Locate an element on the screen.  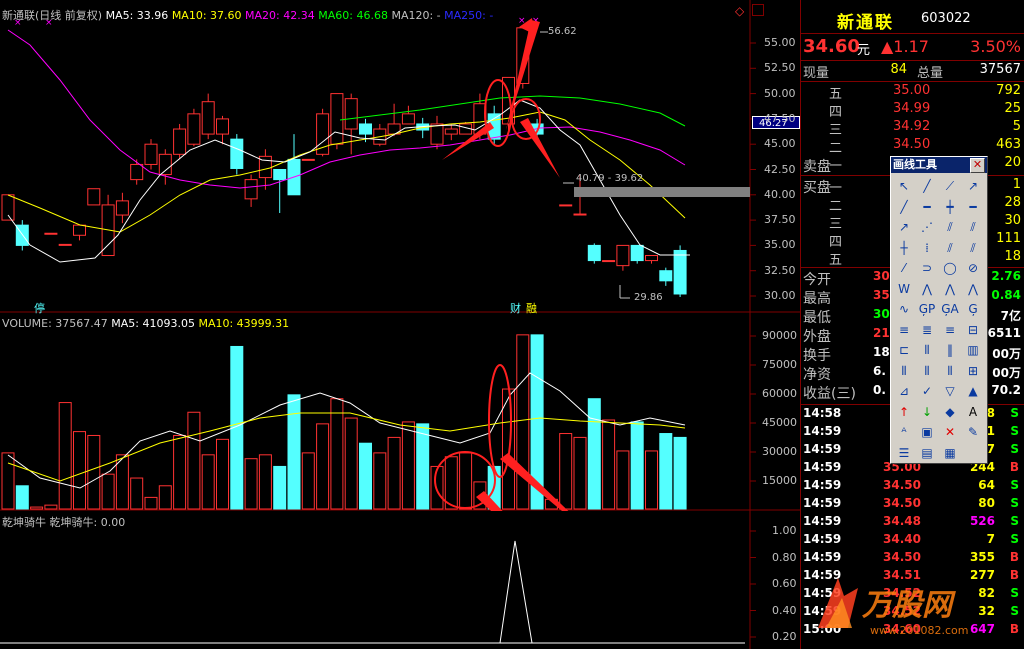
speed-line-icon: ⫽ is located at coordinates (973, 248).